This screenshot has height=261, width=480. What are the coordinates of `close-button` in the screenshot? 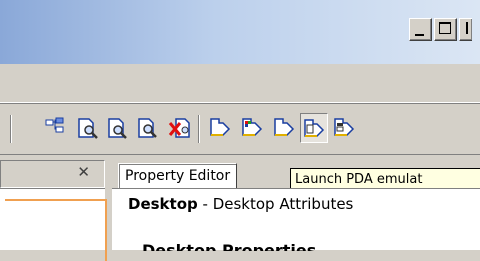 It's located at (465, 29).